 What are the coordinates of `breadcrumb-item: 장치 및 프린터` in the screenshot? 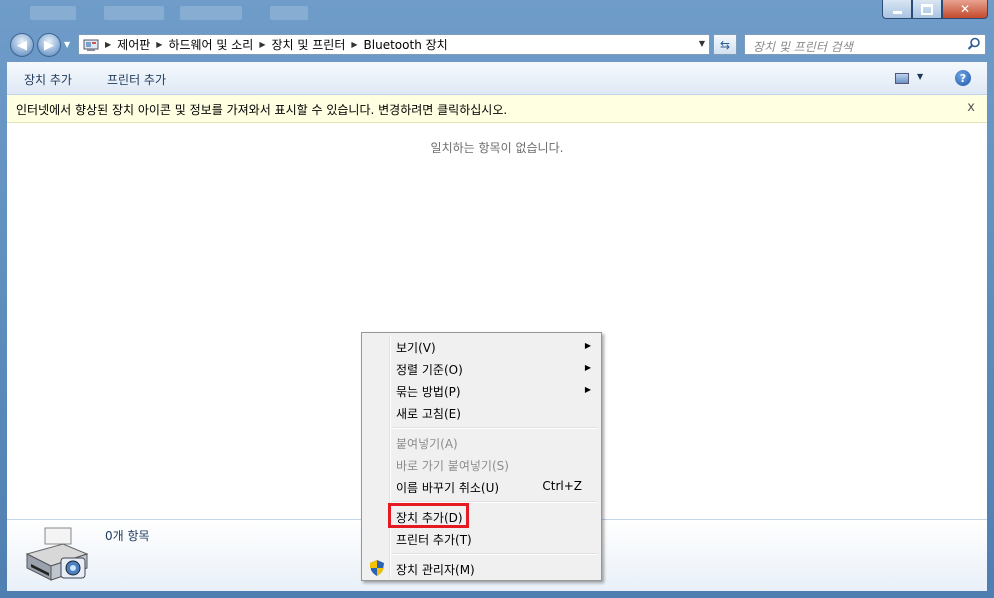 It's located at (309, 44).